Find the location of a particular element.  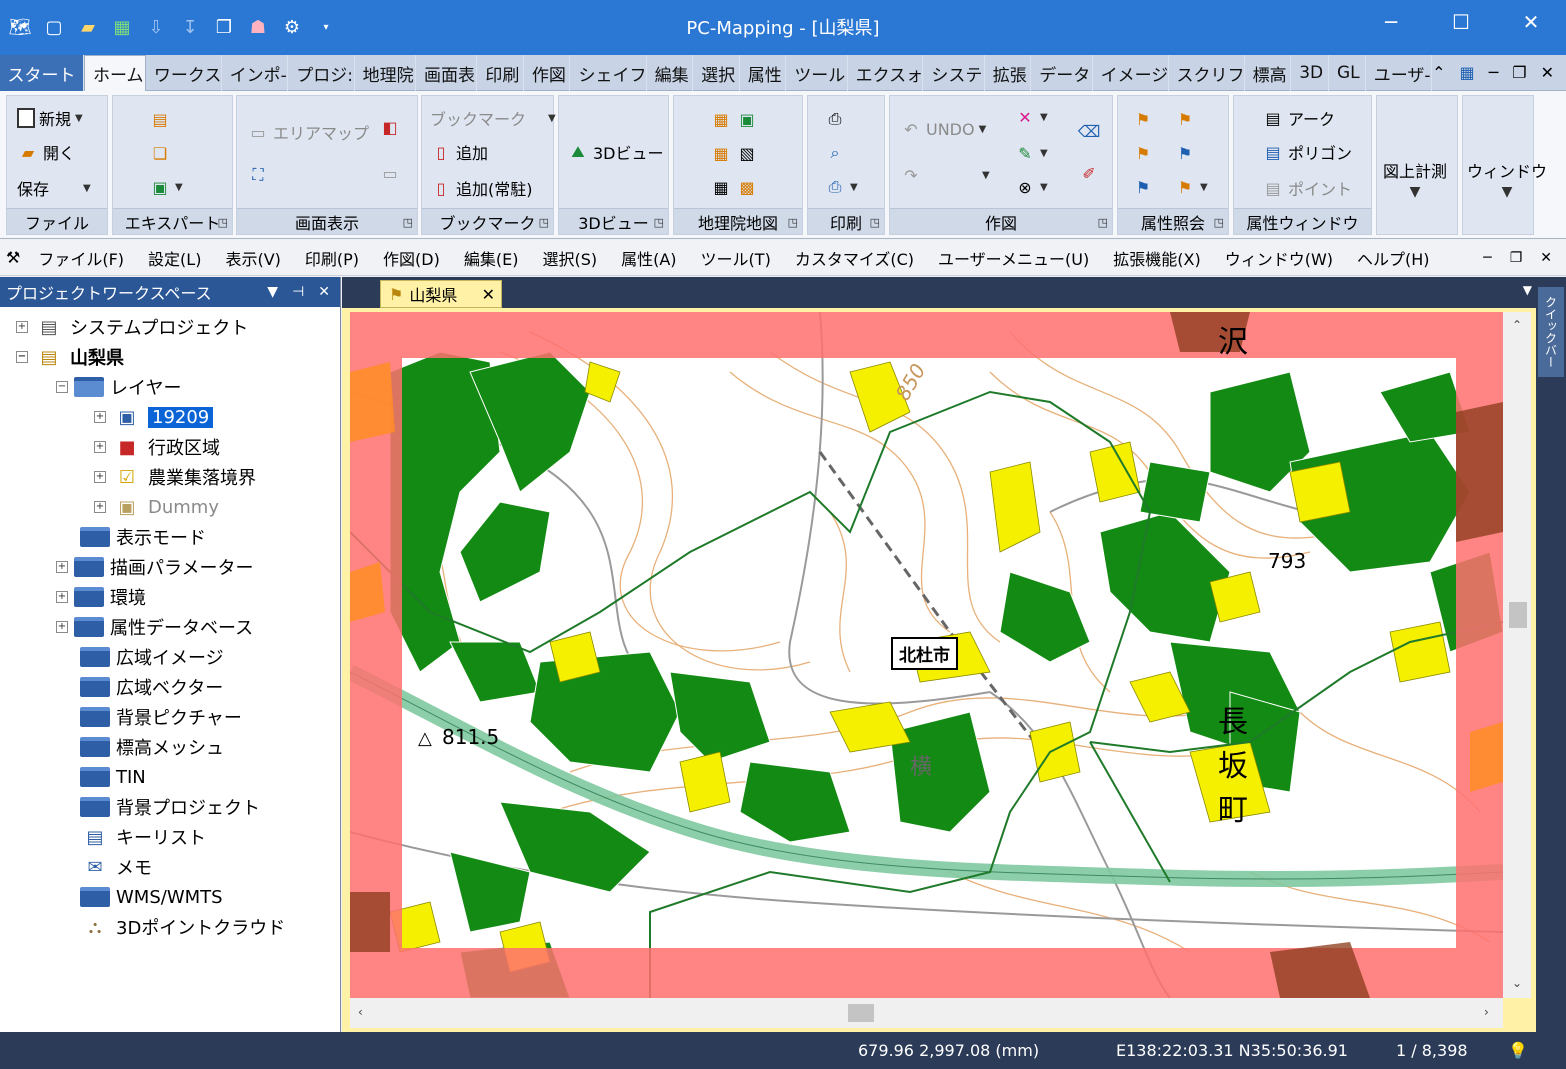

expert-monitor-button: ▣ ▼ is located at coordinates (165, 187).